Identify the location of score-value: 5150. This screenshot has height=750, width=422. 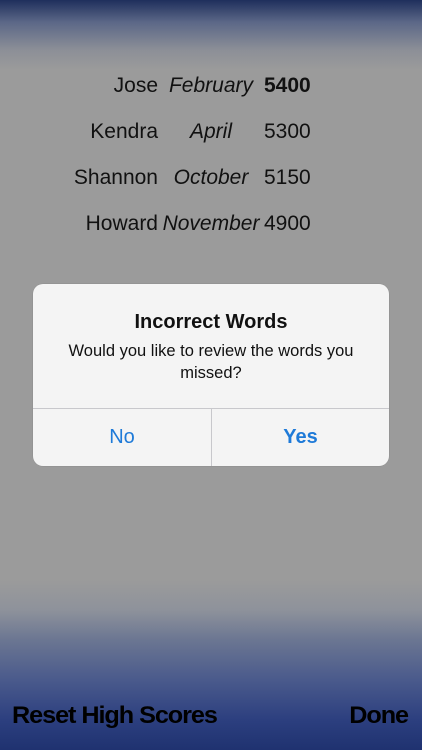
(287, 177).